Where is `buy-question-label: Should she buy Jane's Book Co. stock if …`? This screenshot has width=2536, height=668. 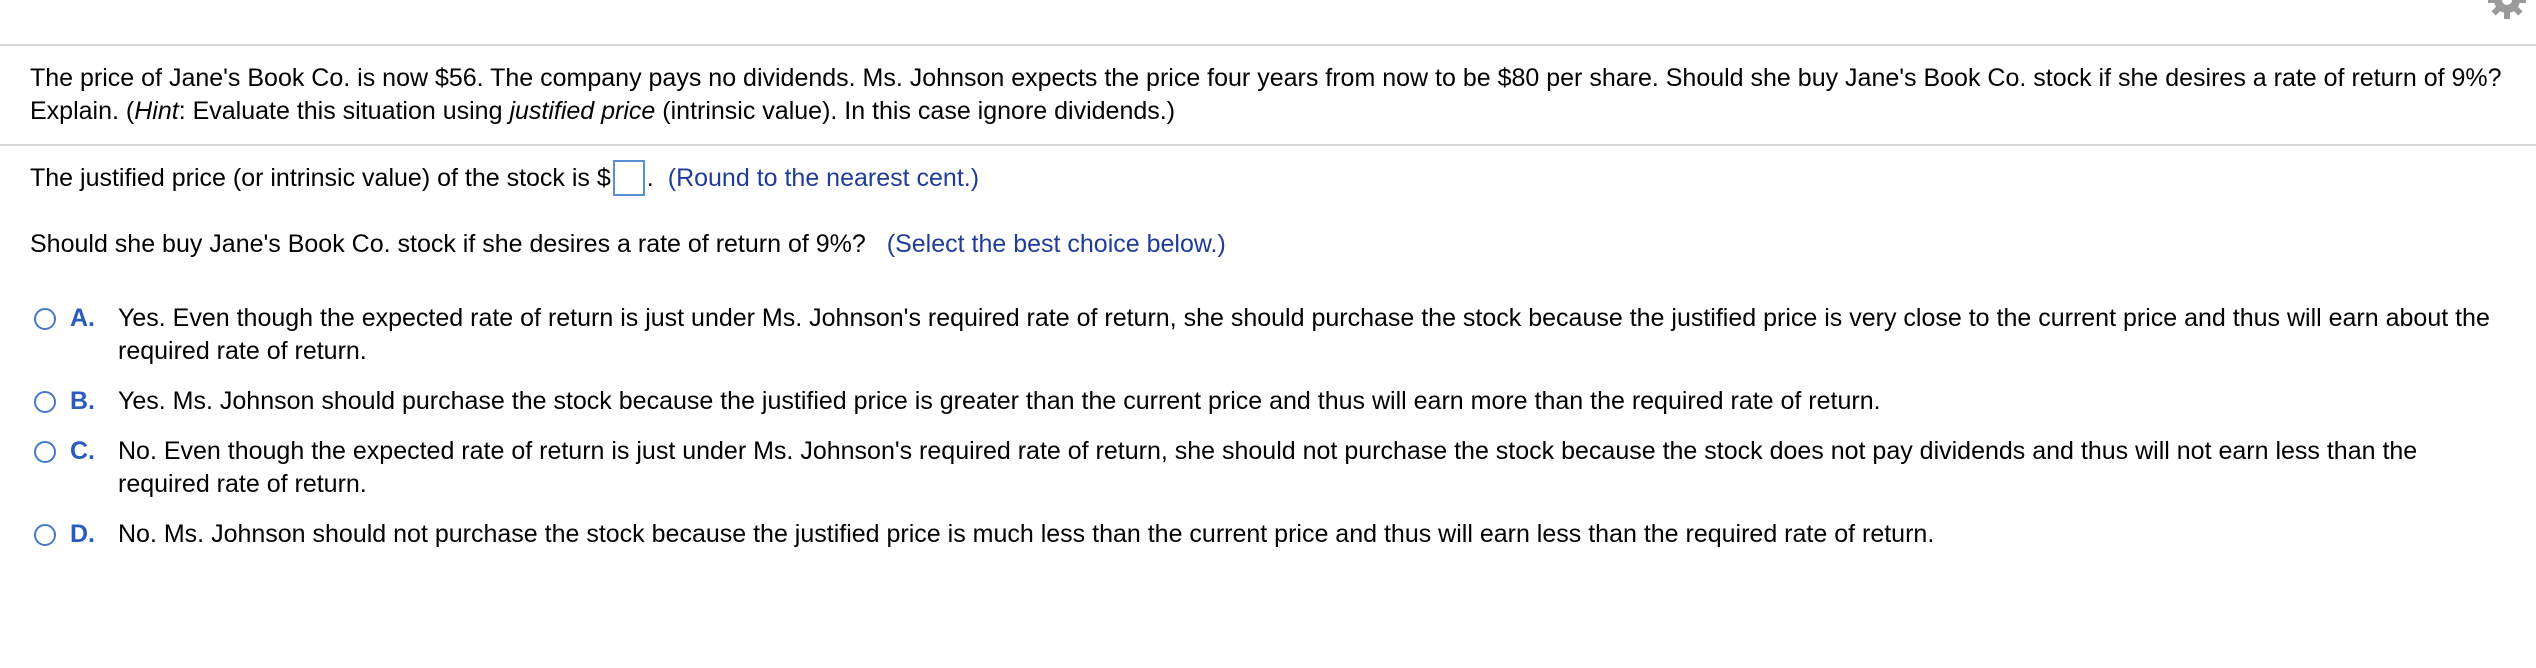 buy-question-label: Should she buy Jane's Book Co. stock if … is located at coordinates (448, 244).